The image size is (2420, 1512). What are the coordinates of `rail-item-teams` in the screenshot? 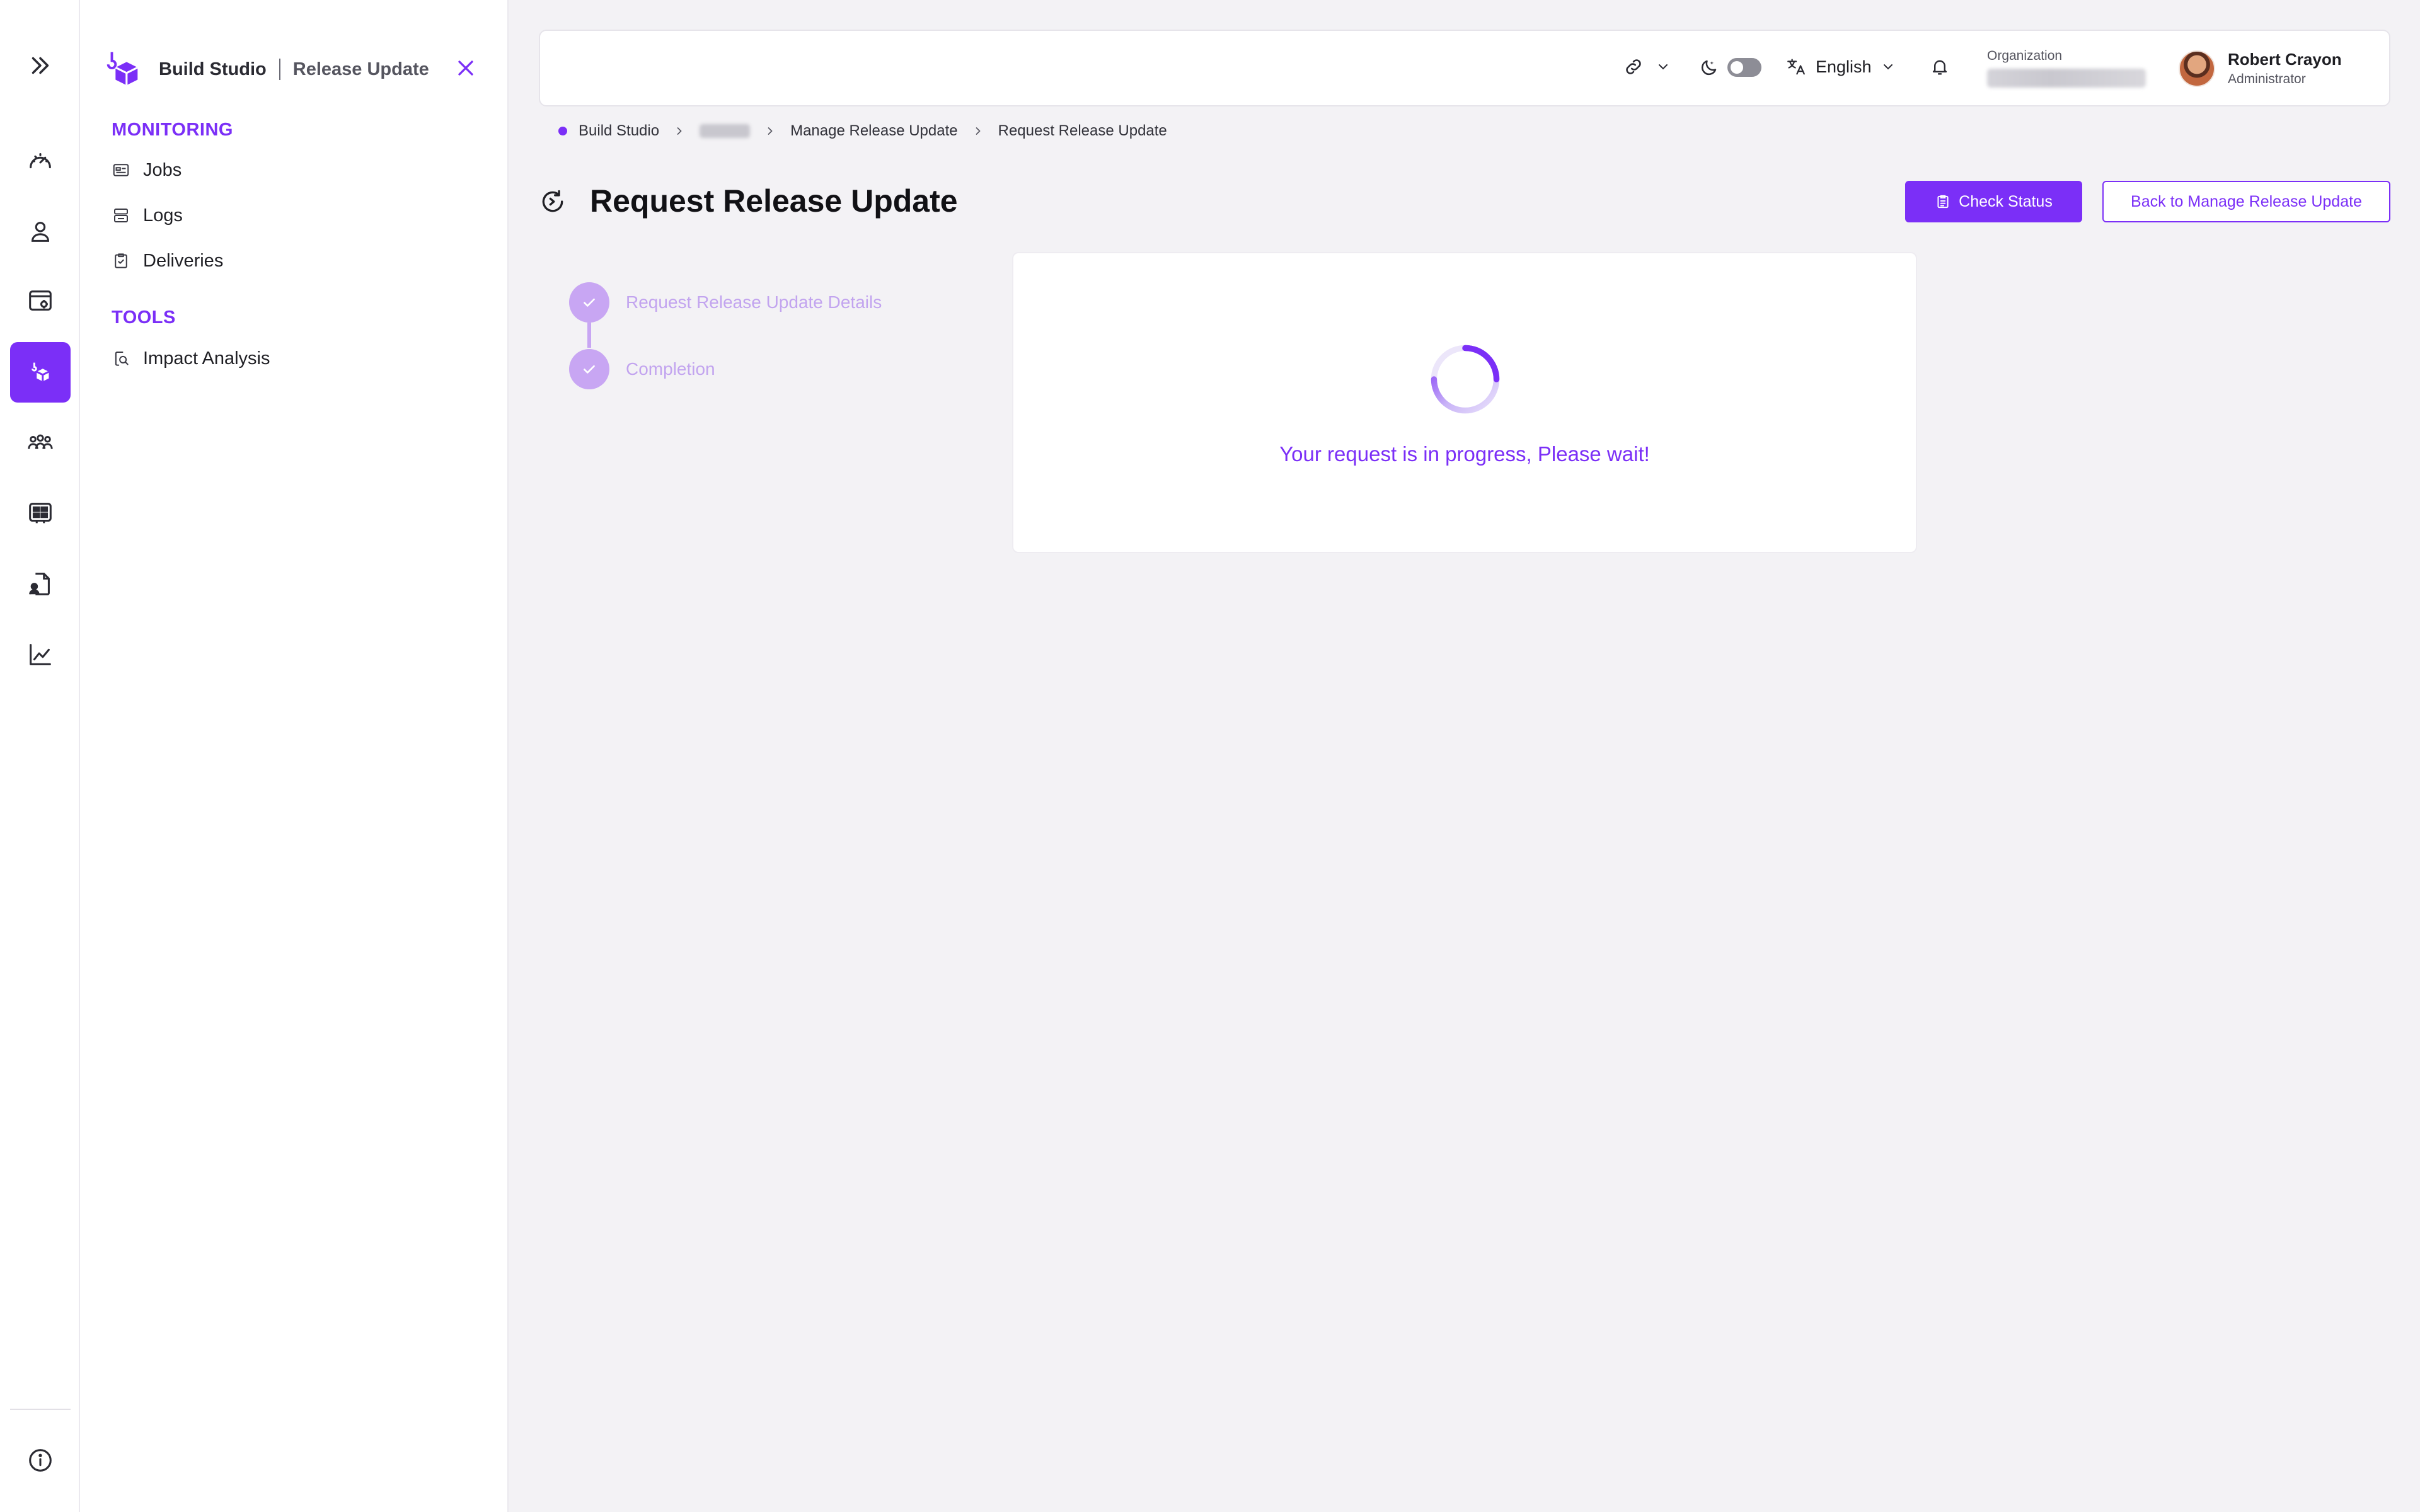 It's located at (41, 443).